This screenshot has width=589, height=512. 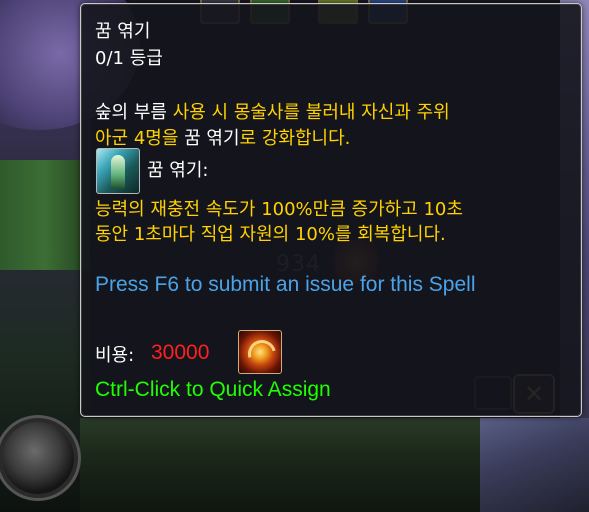 I want to click on fire-swirl-currency-icon, so click(x=260, y=352).